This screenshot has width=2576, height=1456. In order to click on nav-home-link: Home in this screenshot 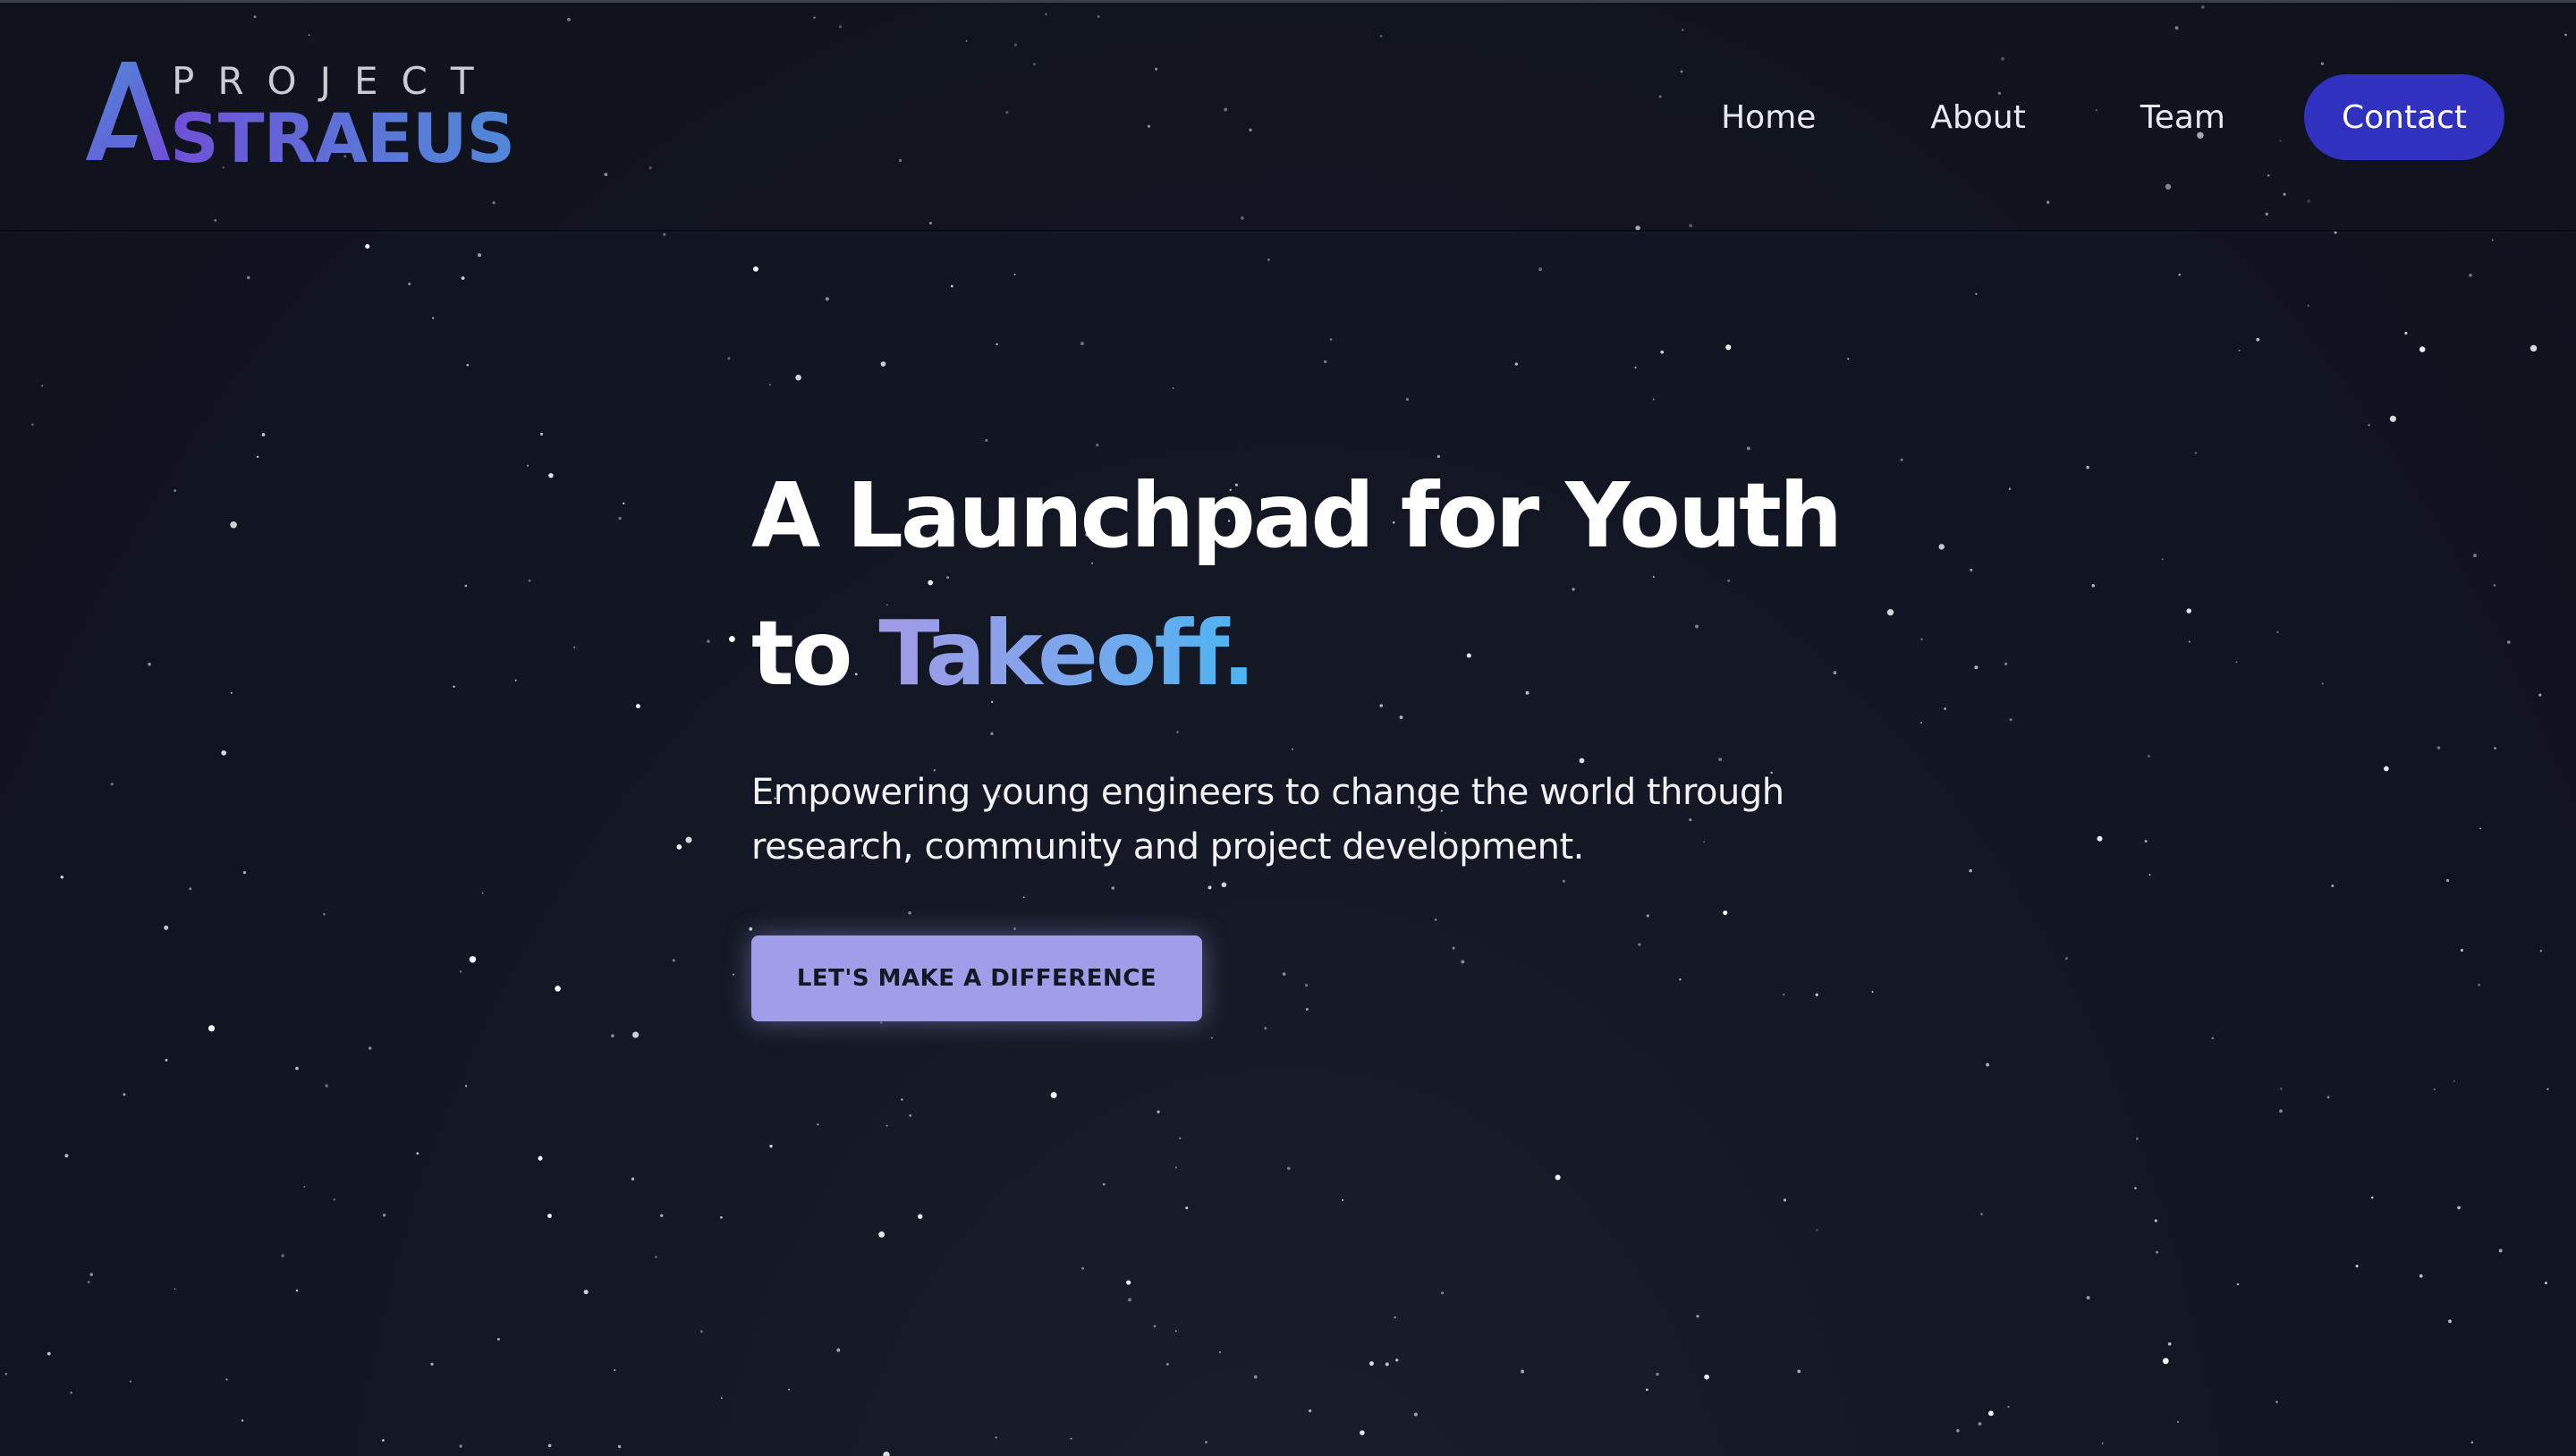, I will do `click(1768, 117)`.